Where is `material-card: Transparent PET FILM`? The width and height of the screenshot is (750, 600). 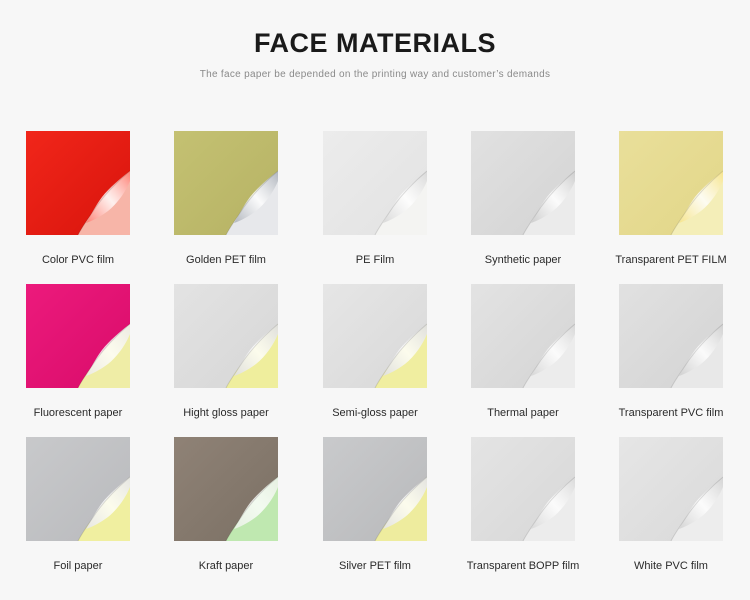 material-card: Transparent PET FILM is located at coordinates (671, 198).